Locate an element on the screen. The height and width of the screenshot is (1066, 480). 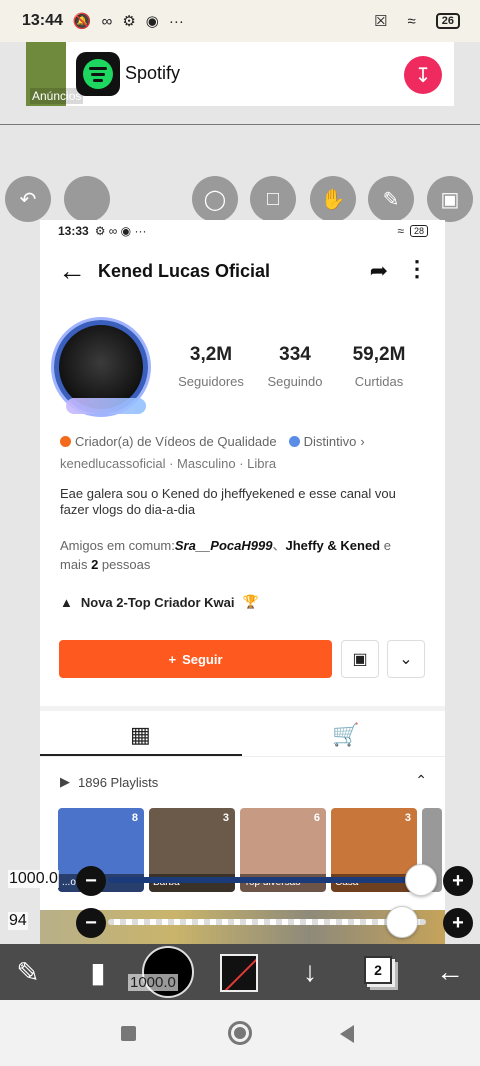
instagram-icon: ▣ is located at coordinates (360, 659).